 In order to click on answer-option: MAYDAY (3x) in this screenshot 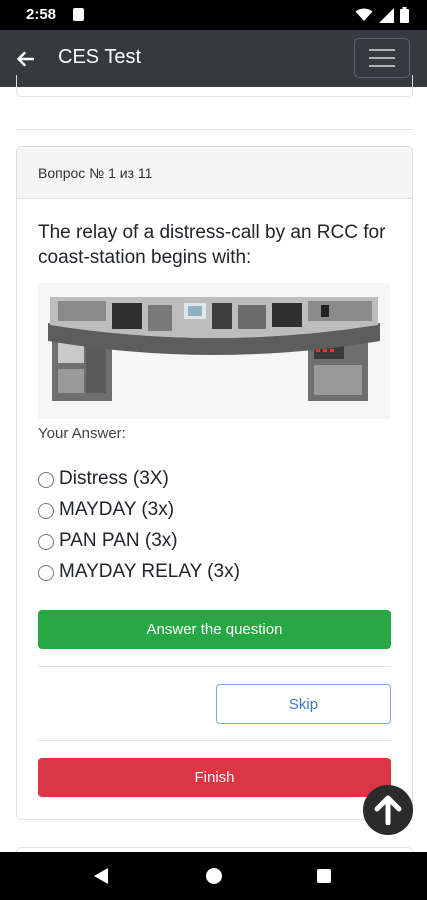, I will do `click(139, 509)`.